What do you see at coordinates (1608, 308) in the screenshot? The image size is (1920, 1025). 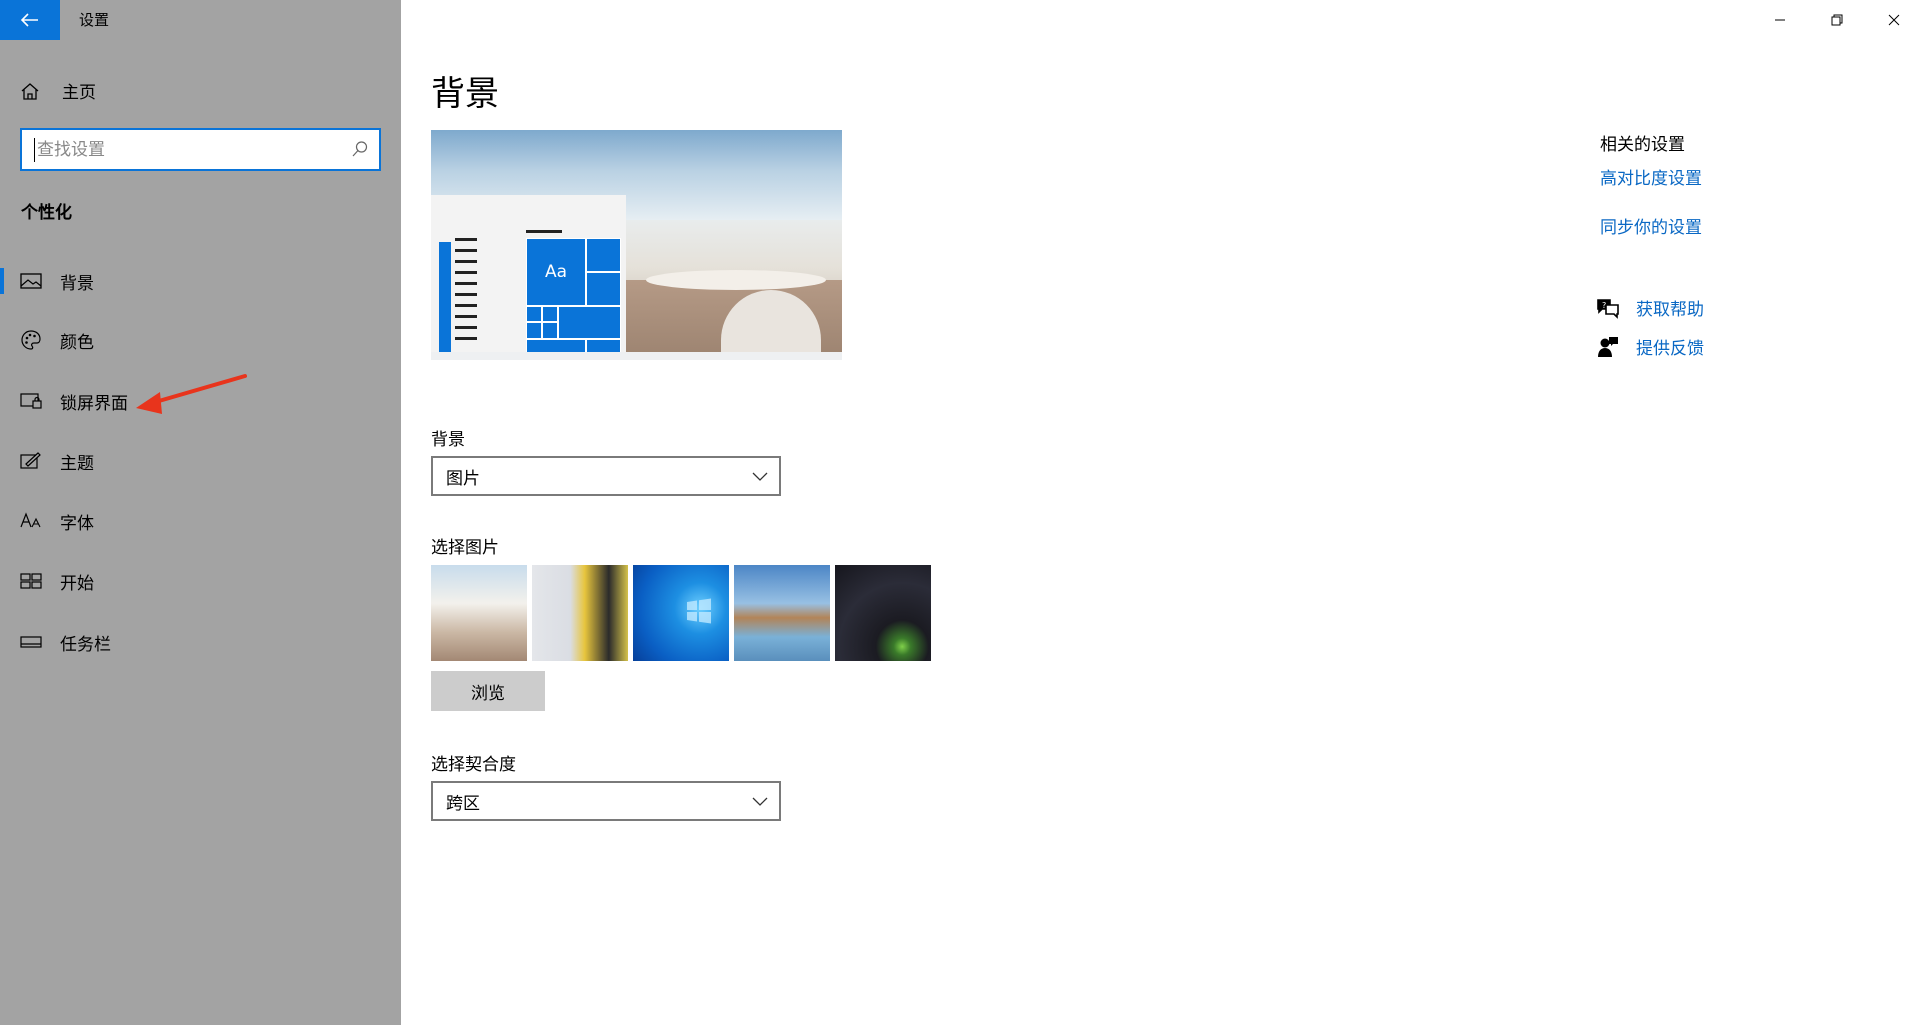 I see `chat-help-icon: ?` at bounding box center [1608, 308].